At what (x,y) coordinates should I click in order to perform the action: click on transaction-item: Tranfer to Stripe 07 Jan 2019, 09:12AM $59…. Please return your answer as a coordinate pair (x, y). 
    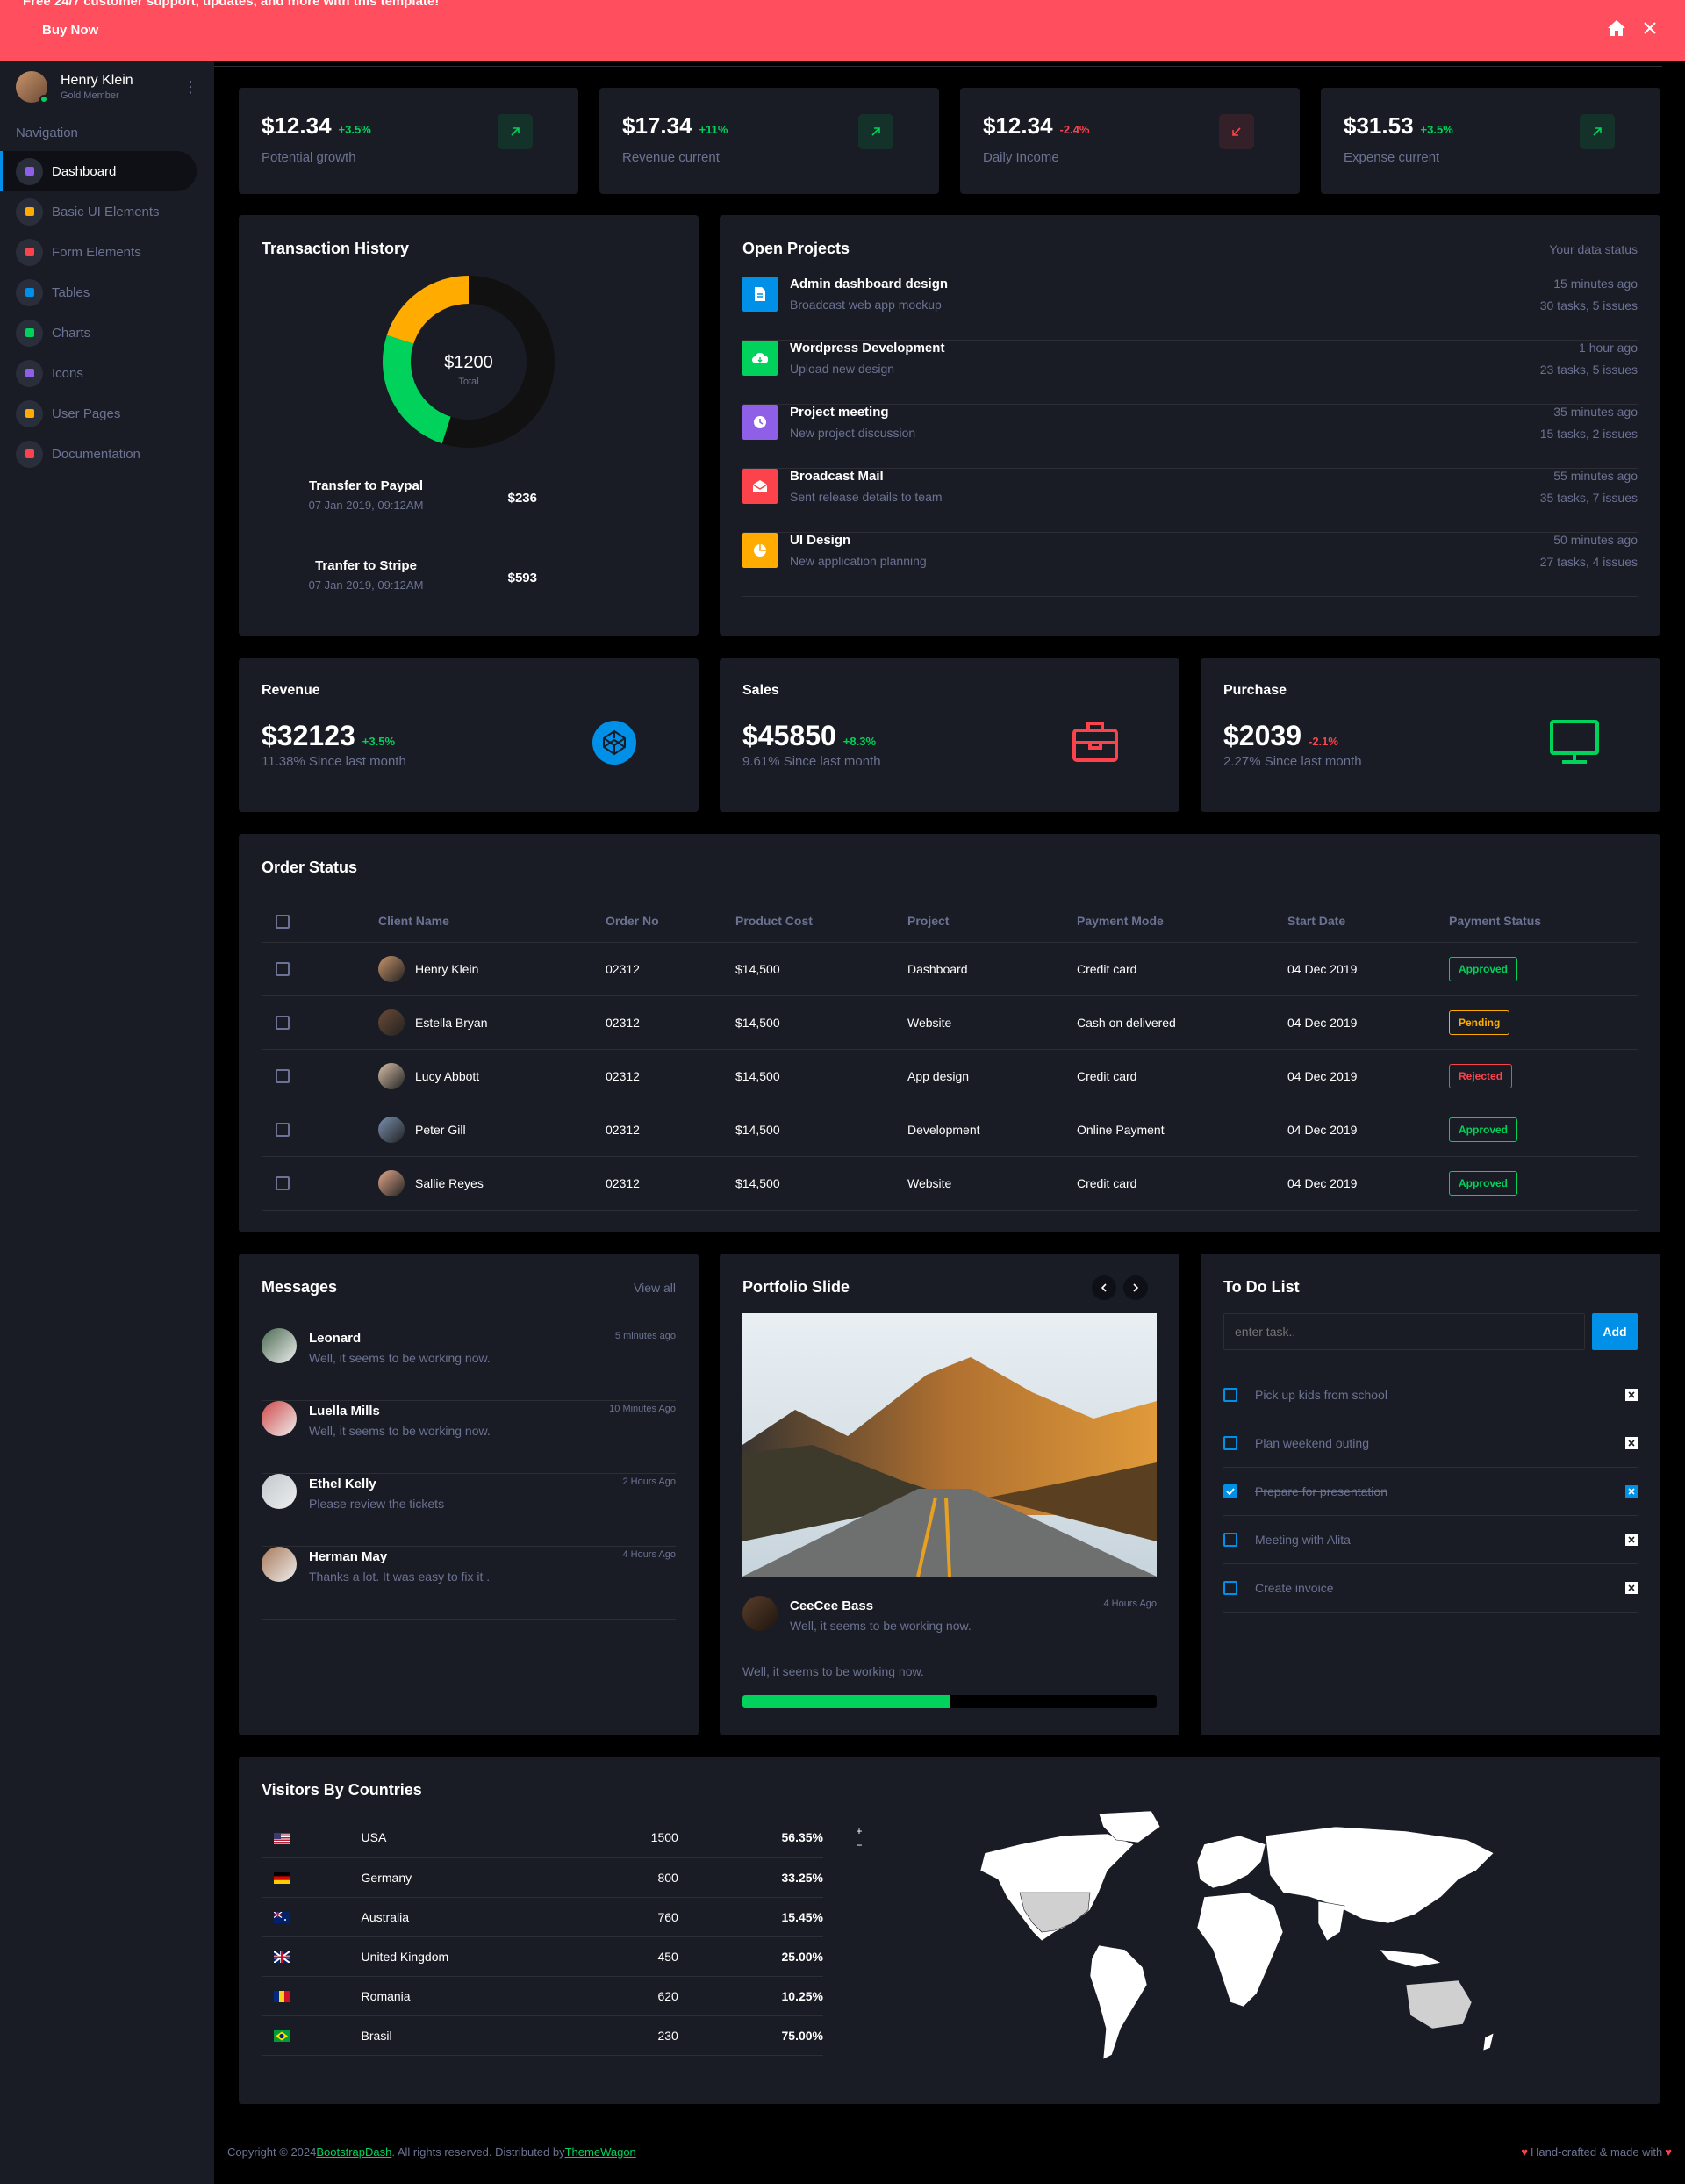
    Looking at the image, I should click on (410, 575).